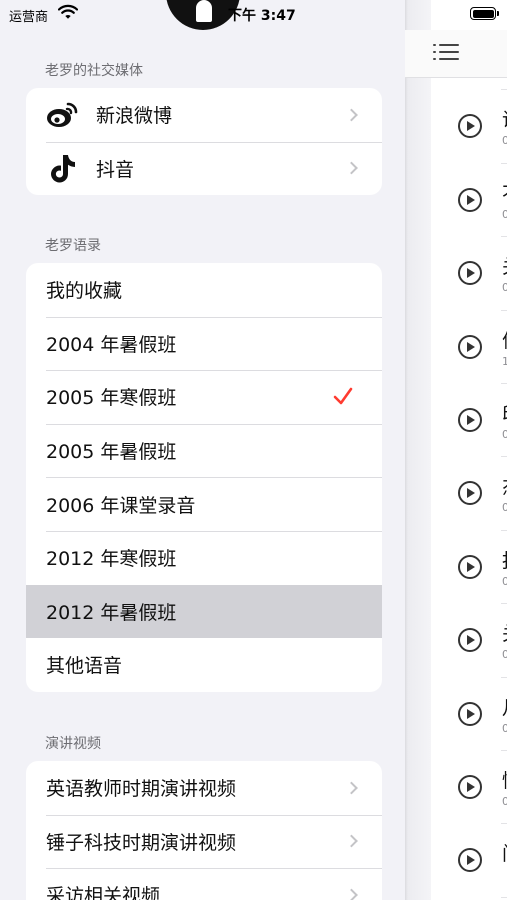 The height and width of the screenshot is (900, 507). What do you see at coordinates (504, 339) in the screenshot?
I see `track-title: 信` at bounding box center [504, 339].